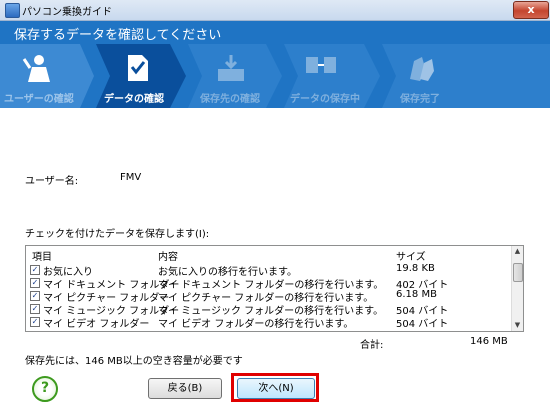 Image resolution: width=550 pixels, height=414 pixels. Describe the element at coordinates (45, 389) in the screenshot. I see `help-button: ?` at that location.